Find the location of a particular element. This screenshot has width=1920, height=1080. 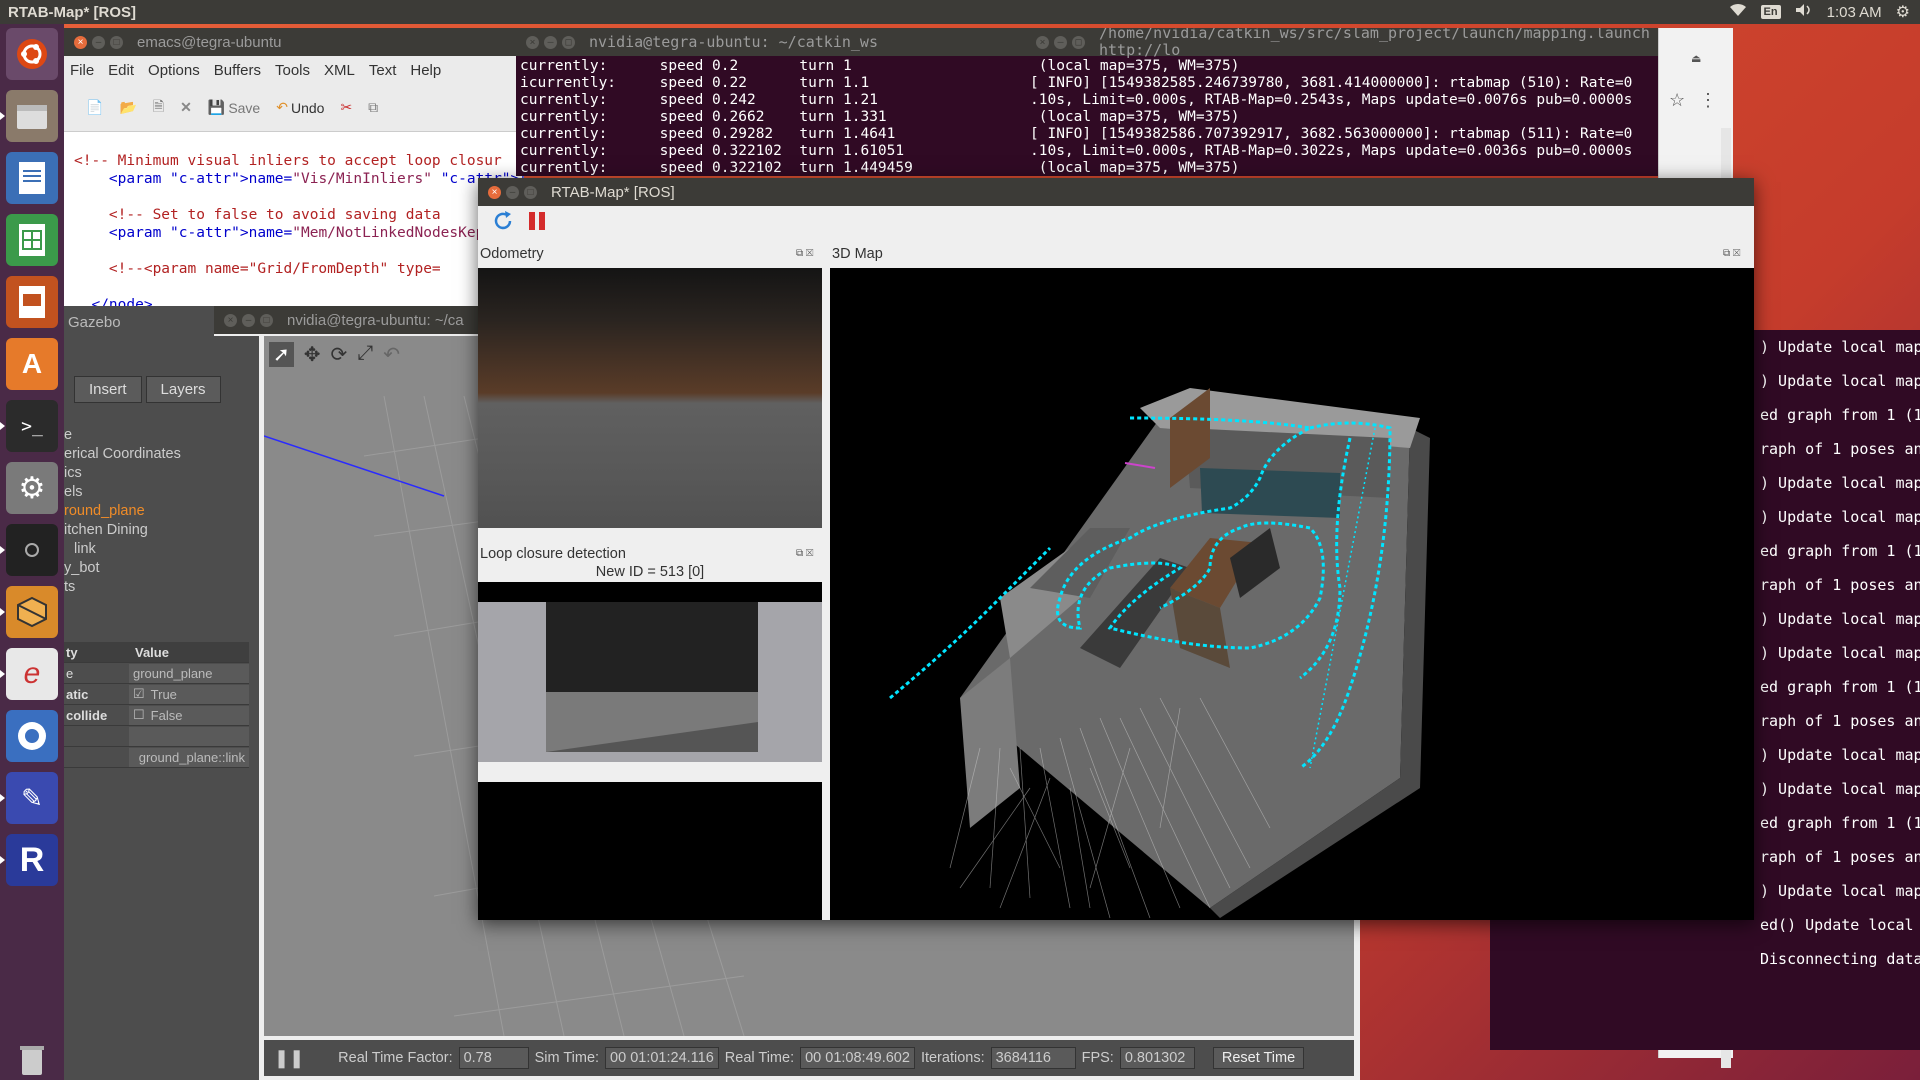

tab-insert: Insert is located at coordinates (108, 389).